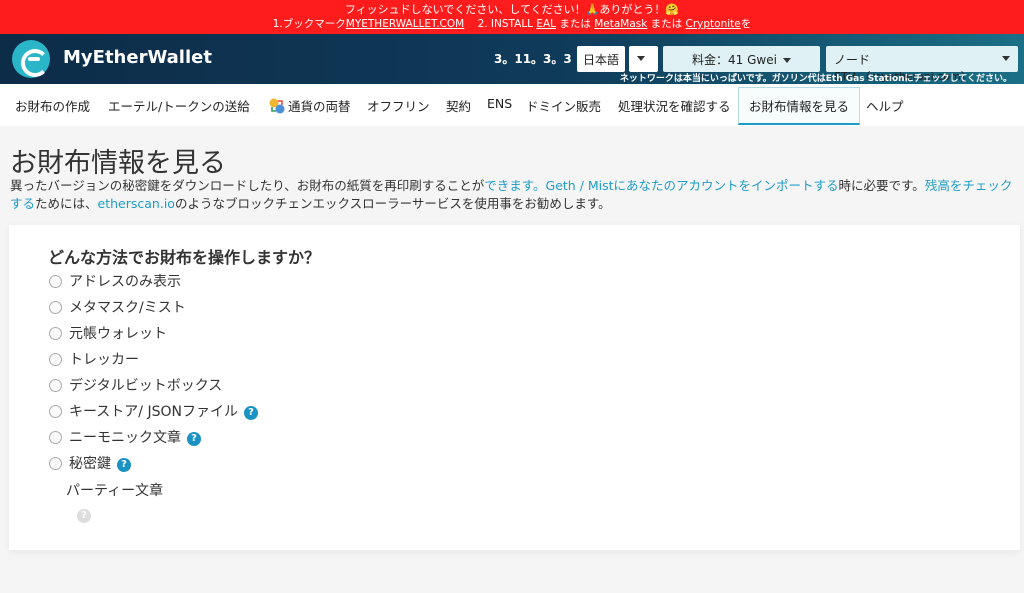 Image resolution: width=1024 pixels, height=593 pixels. What do you see at coordinates (66, 203) in the screenshot?
I see `intro-text-3: ためには、` at bounding box center [66, 203].